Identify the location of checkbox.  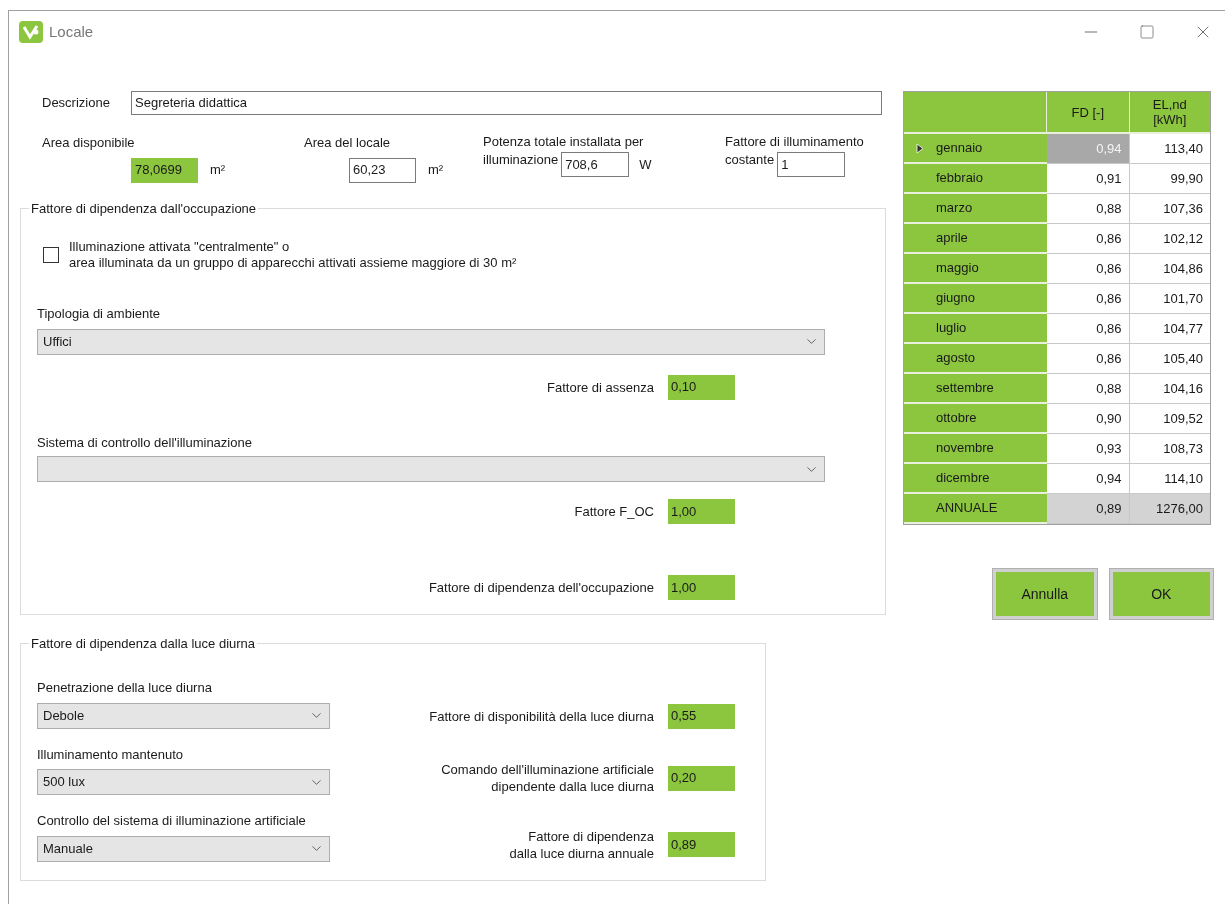
(51, 255).